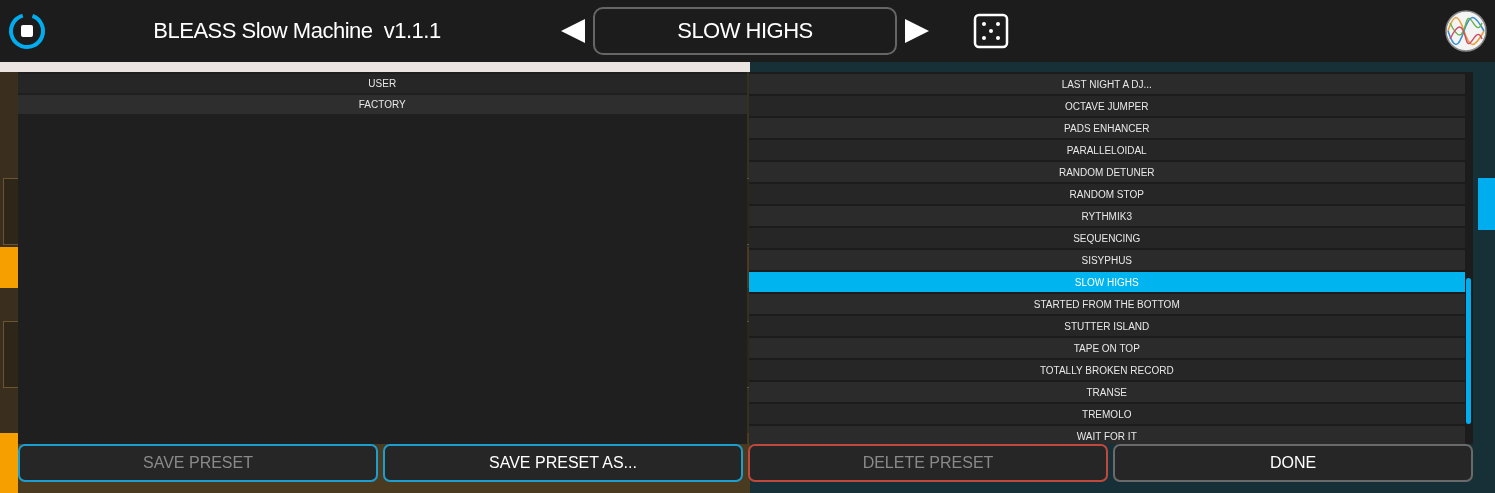 This screenshot has height=493, width=1495. What do you see at coordinates (382, 104) in the screenshot?
I see `bank-item: FACTORY` at bounding box center [382, 104].